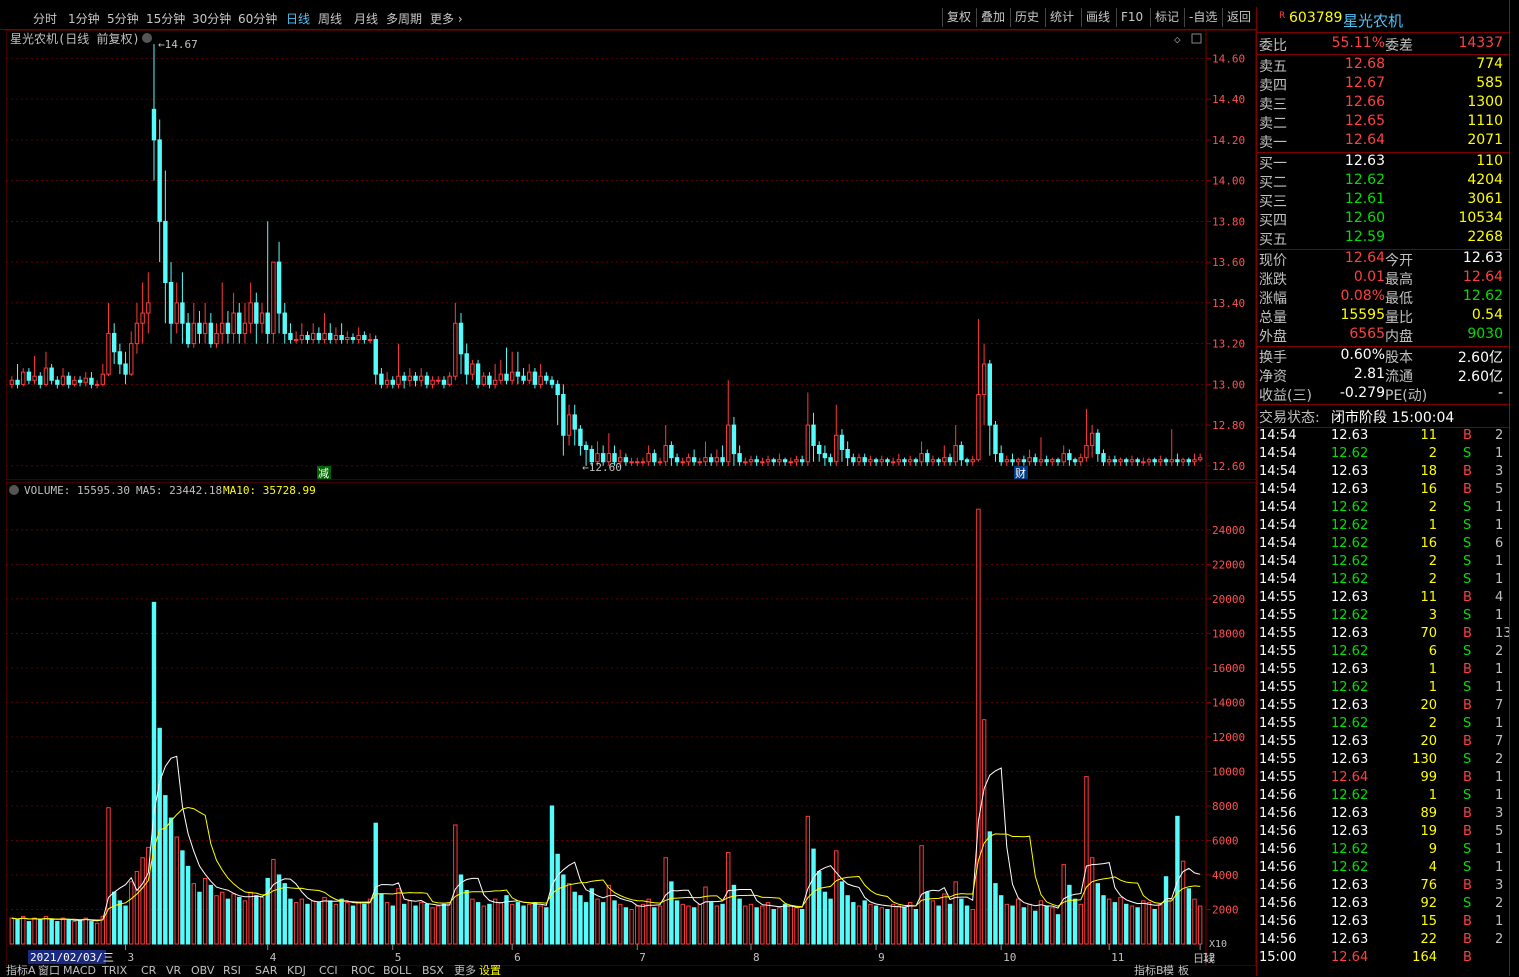  What do you see at coordinates (257, 18) in the screenshot?
I see `period-tab-5: 60分钟` at bounding box center [257, 18].